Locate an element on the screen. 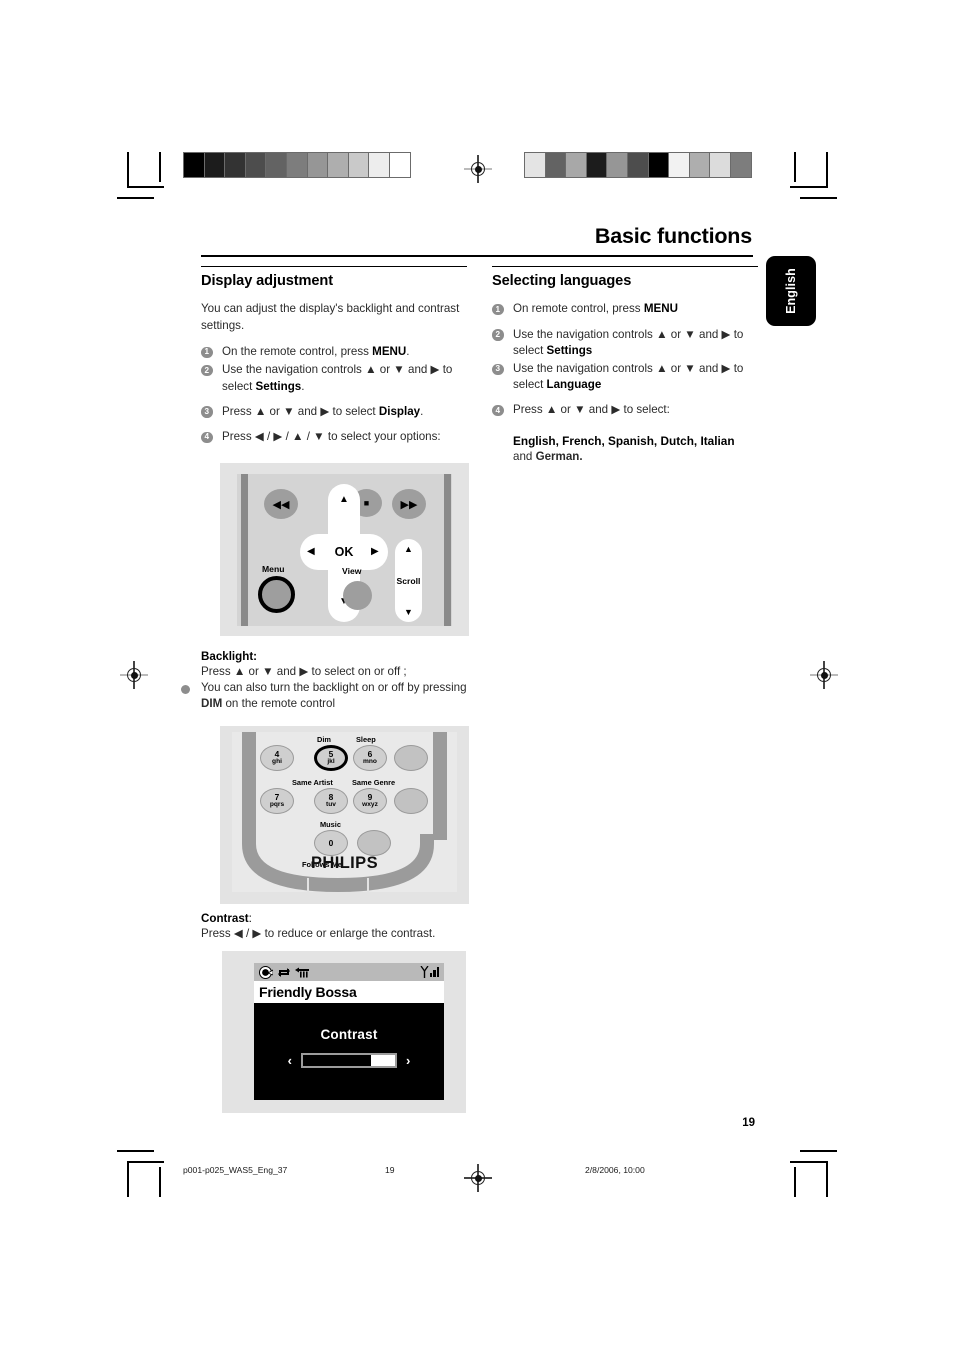  scroll-down-icon: ▼ is located at coordinates (408, 612).